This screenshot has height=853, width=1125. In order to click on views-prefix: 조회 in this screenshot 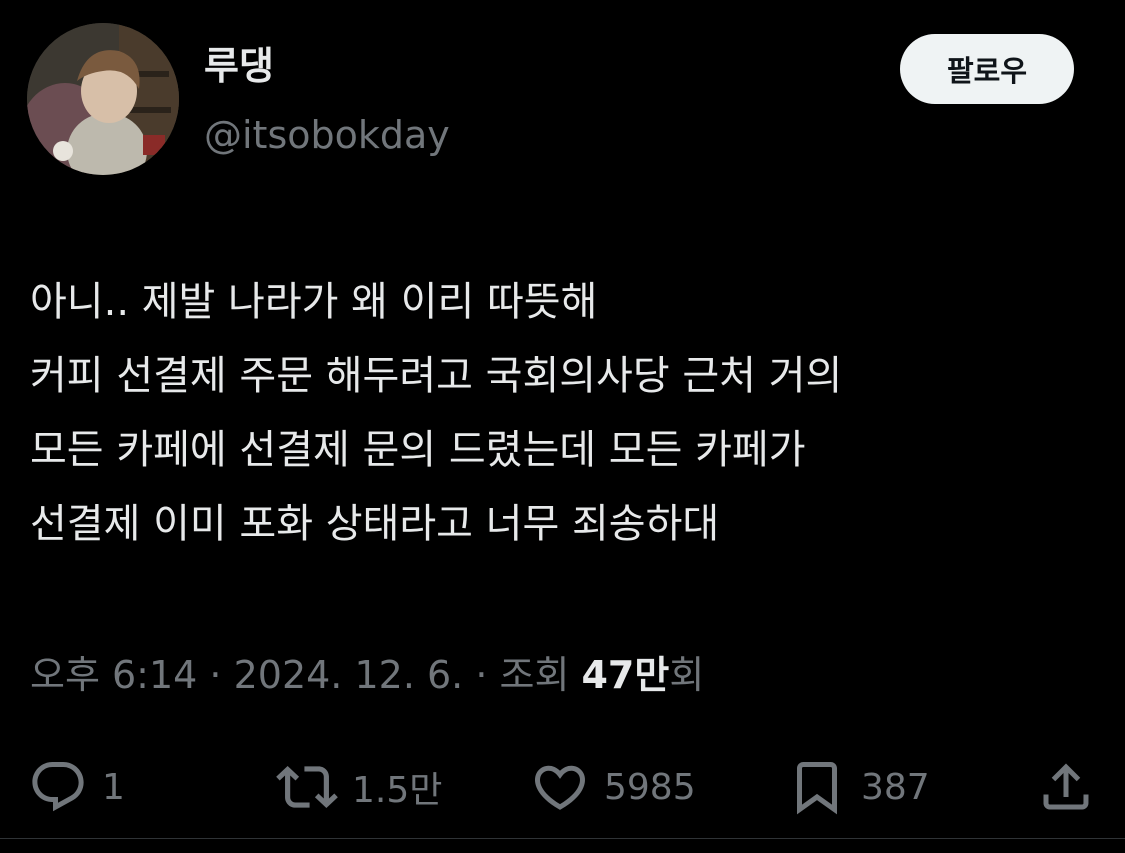, I will do `click(540, 675)`.